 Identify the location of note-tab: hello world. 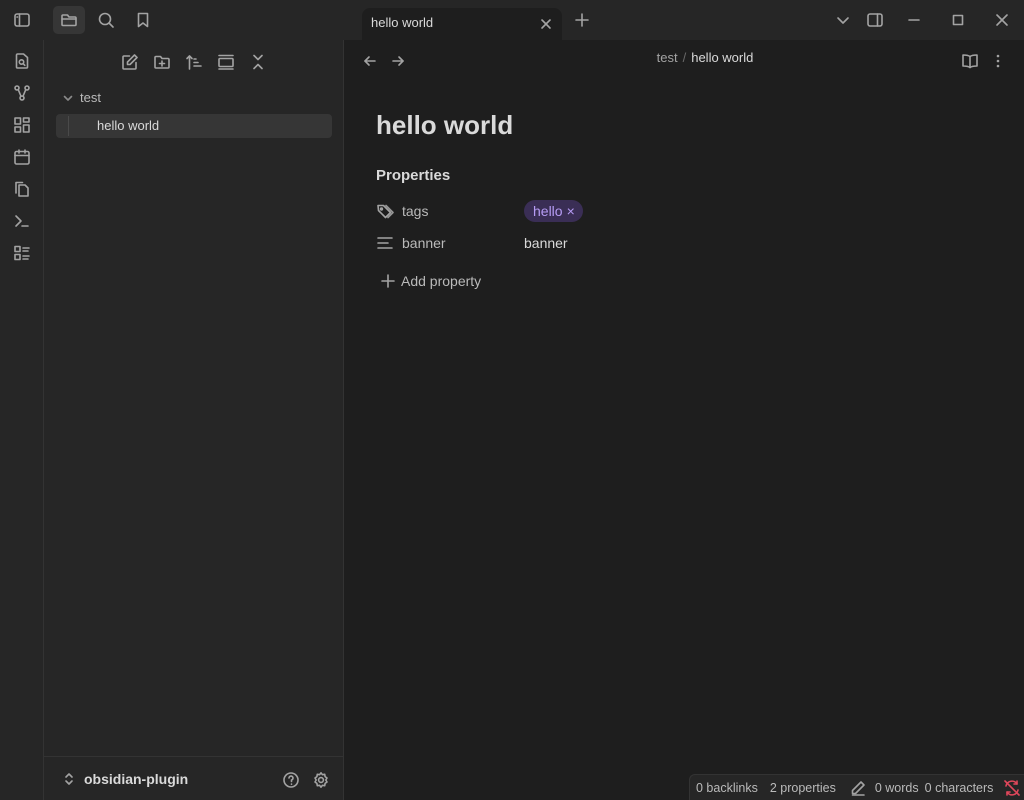
(462, 24).